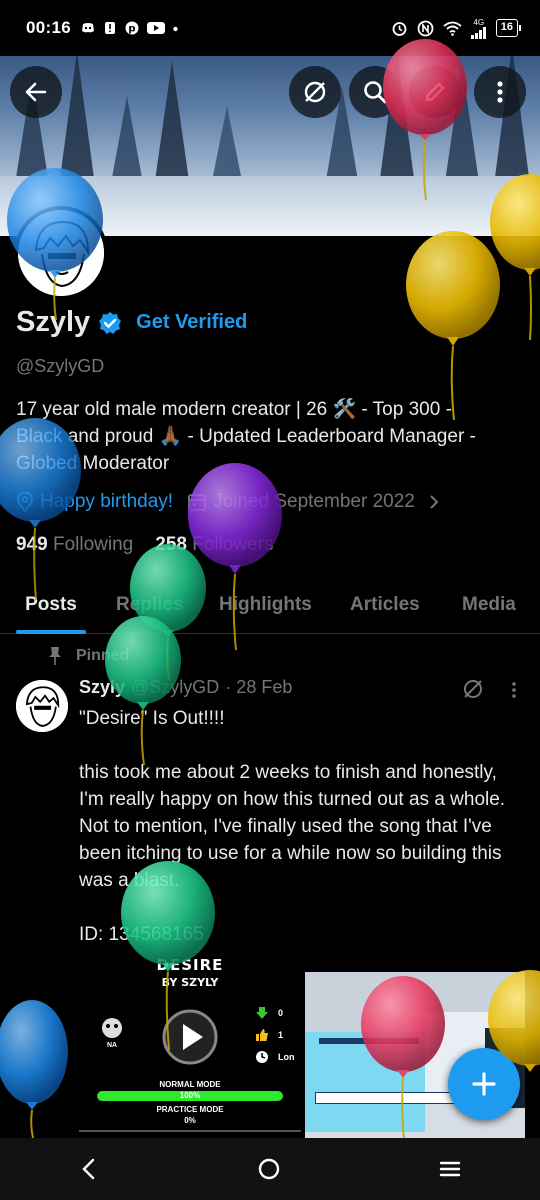 The width and height of the screenshot is (540, 1200). Describe the element at coordinates (262, 1057) in the screenshot. I see `clock-icon` at that location.